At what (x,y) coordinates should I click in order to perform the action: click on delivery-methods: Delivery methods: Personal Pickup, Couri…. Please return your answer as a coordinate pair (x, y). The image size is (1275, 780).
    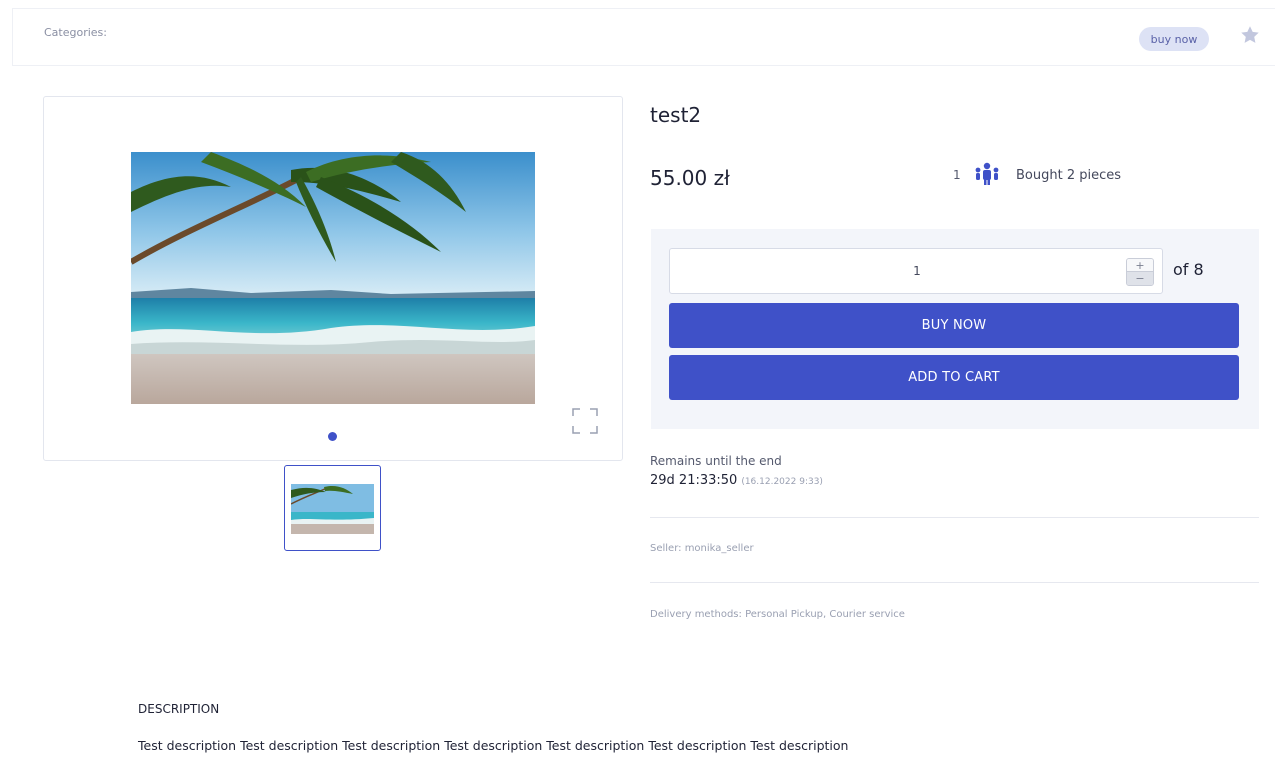
    Looking at the image, I should click on (777, 614).